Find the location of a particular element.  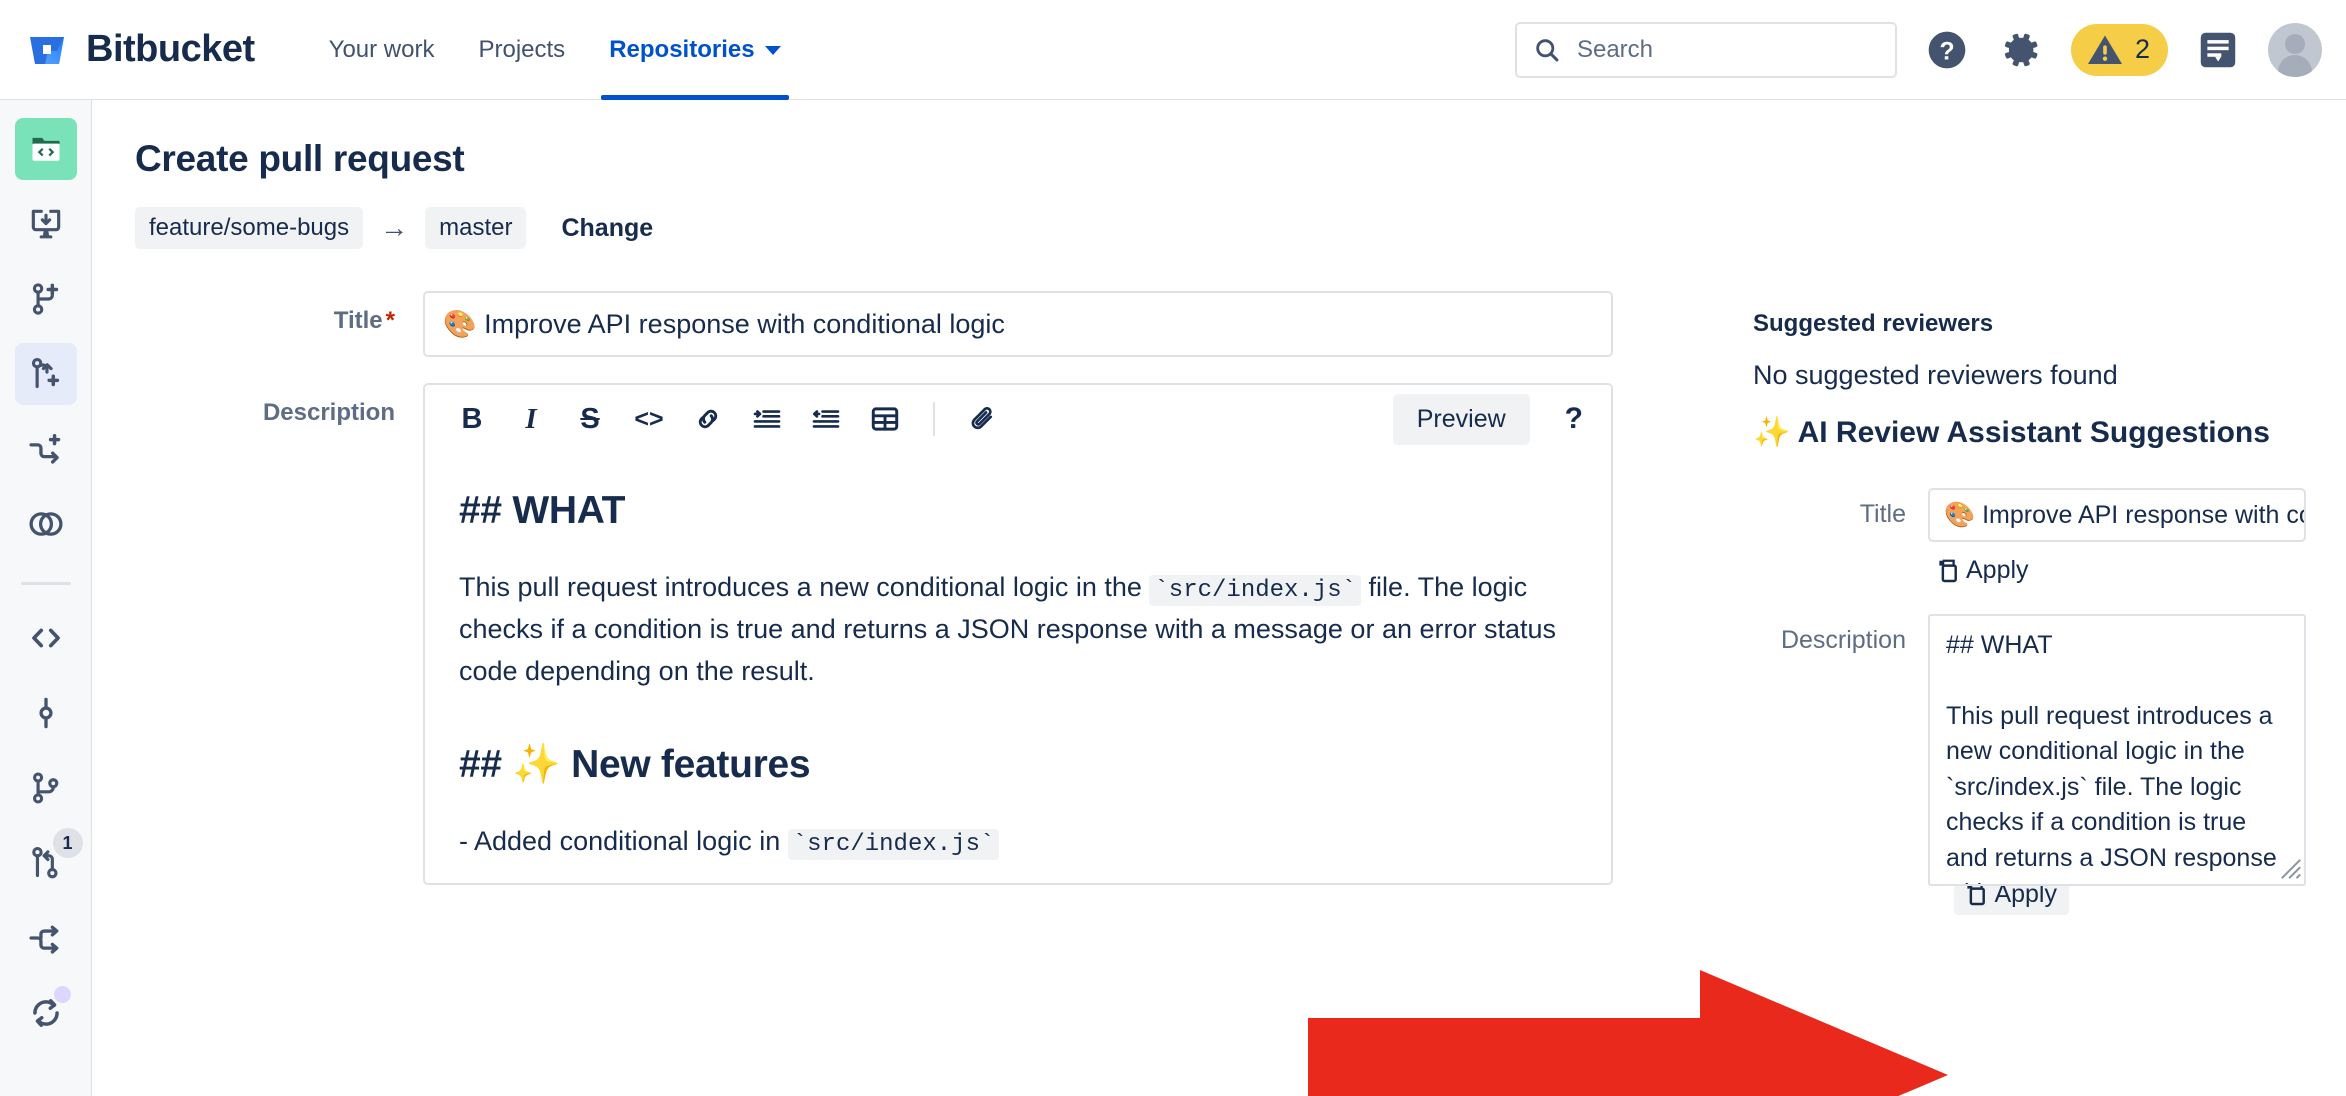

help-circle-icon: ? is located at coordinates (1947, 49).